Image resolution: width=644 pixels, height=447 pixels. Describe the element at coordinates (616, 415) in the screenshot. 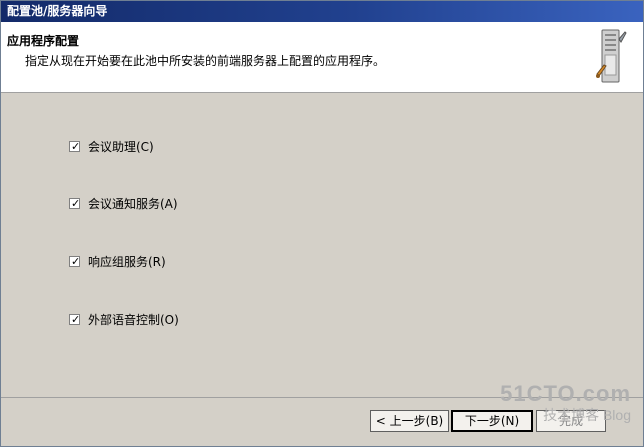

I see `watermark-blog-text: Blog` at that location.